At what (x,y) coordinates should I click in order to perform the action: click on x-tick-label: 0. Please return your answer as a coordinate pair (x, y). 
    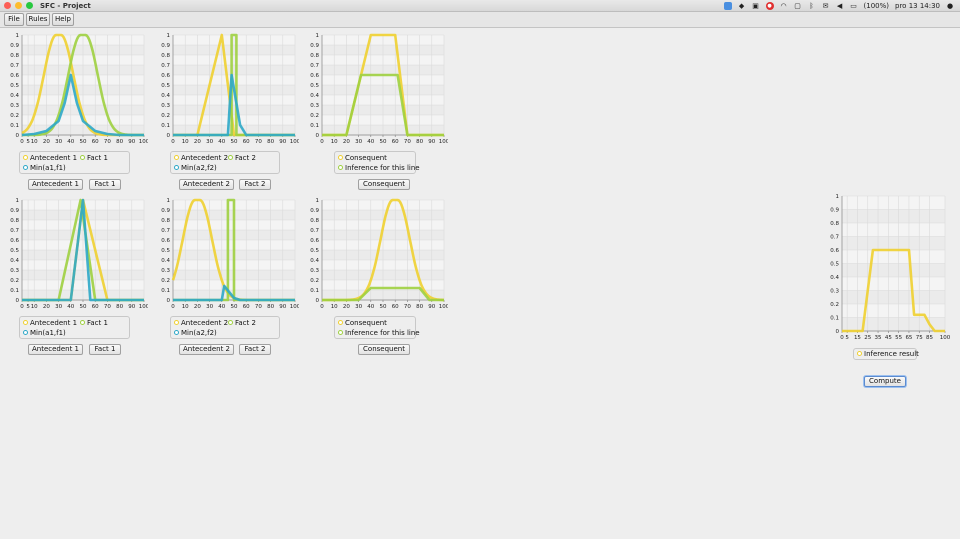
    Looking at the image, I should click on (322, 142).